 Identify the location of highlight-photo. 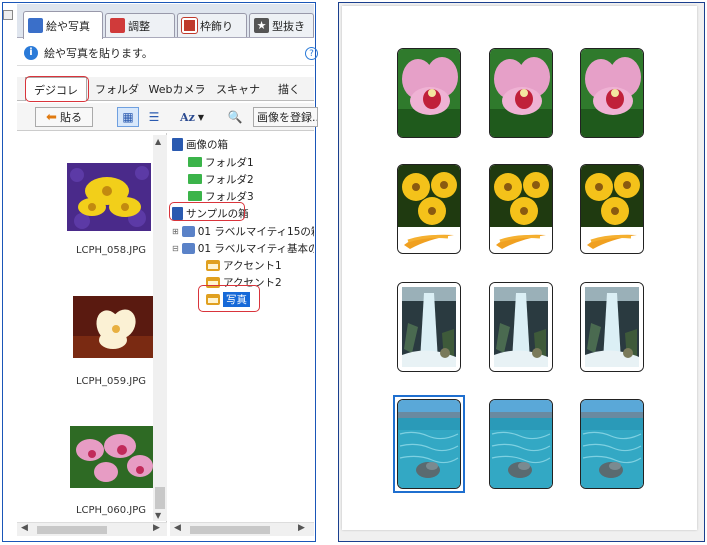
(229, 298).